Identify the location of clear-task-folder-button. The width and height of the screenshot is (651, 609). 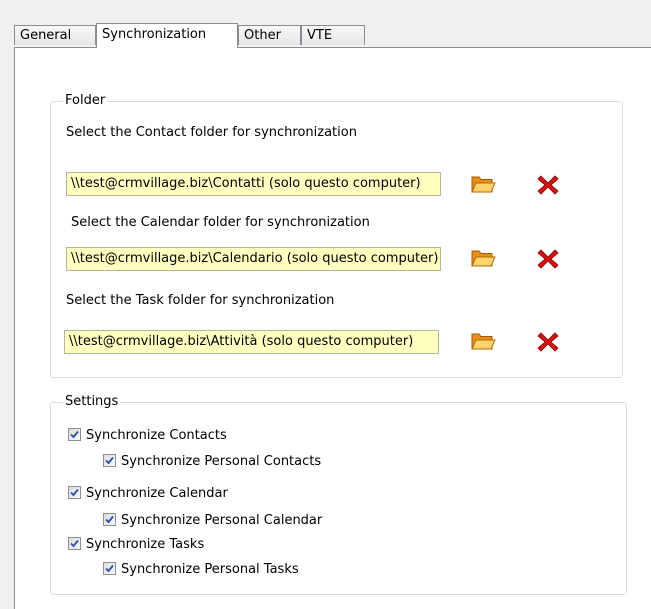
(548, 341).